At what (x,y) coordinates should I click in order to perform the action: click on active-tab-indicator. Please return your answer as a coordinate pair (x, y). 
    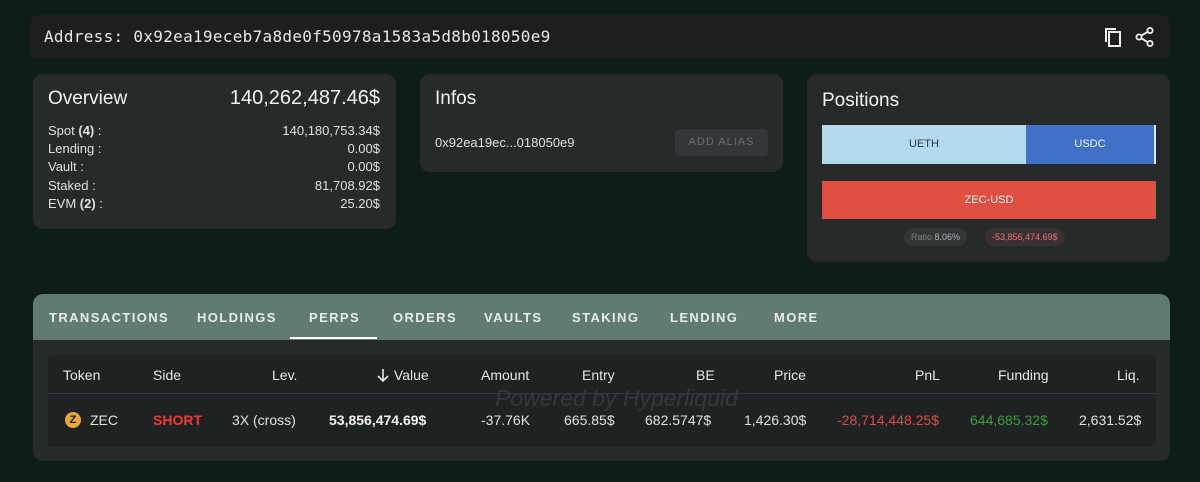
    Looking at the image, I should click on (333, 338).